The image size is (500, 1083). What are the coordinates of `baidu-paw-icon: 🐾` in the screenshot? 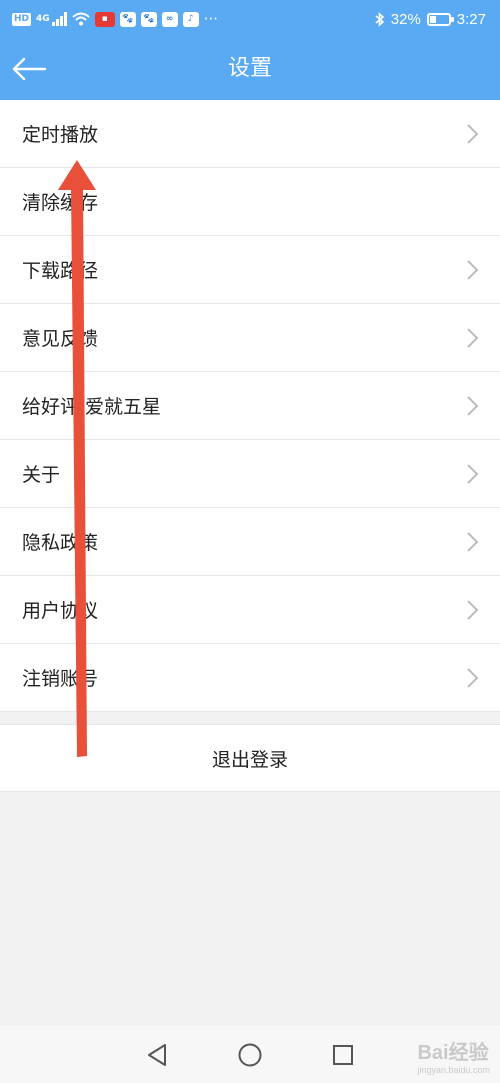 It's located at (127, 19).